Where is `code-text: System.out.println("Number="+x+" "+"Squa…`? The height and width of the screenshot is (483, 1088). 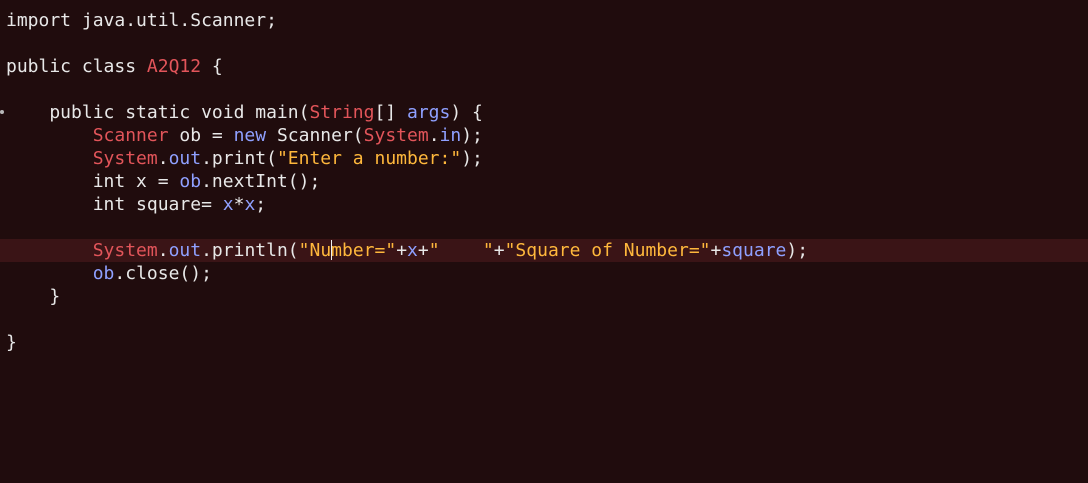 code-text: System.out.println("Number="+x+" "+"Squa… is located at coordinates (407, 250).